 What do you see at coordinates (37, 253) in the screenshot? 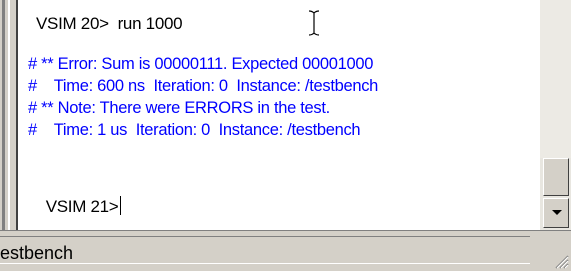
I see `status-context-text: estbench` at bounding box center [37, 253].